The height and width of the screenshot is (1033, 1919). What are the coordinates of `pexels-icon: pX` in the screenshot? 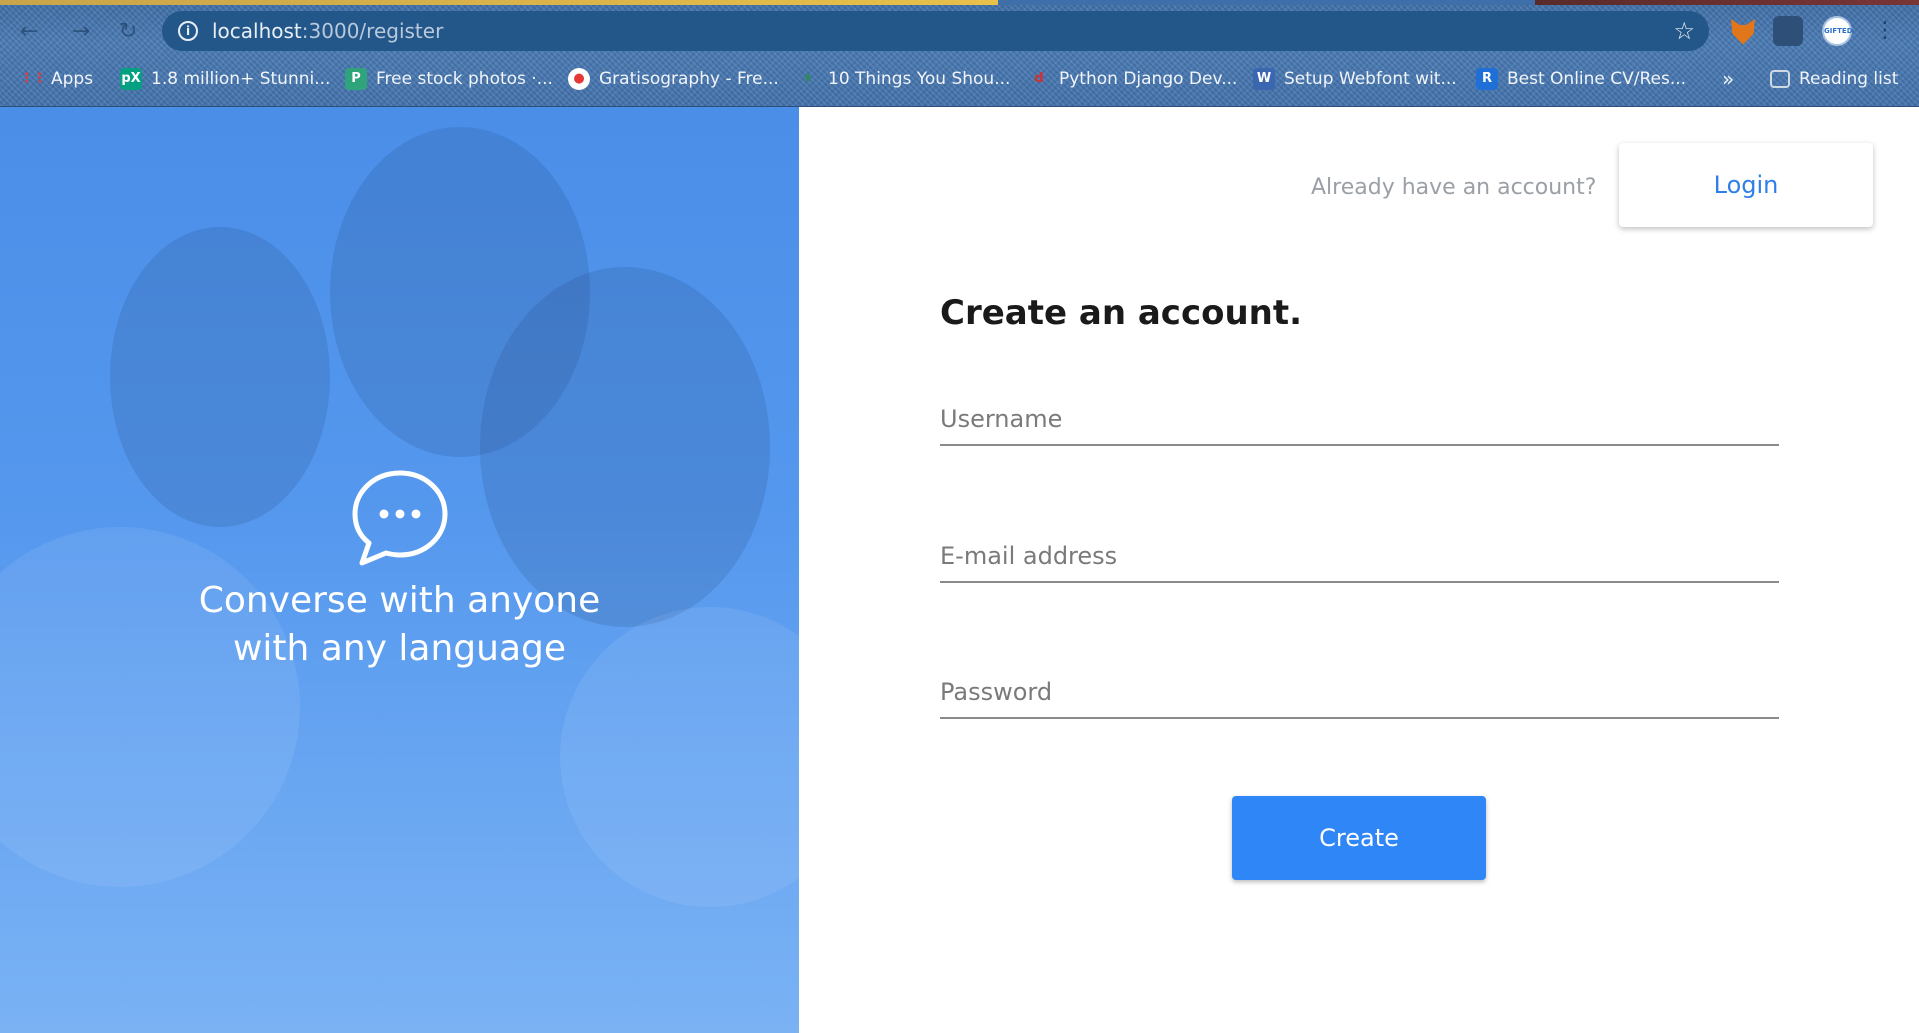 It's located at (131, 79).